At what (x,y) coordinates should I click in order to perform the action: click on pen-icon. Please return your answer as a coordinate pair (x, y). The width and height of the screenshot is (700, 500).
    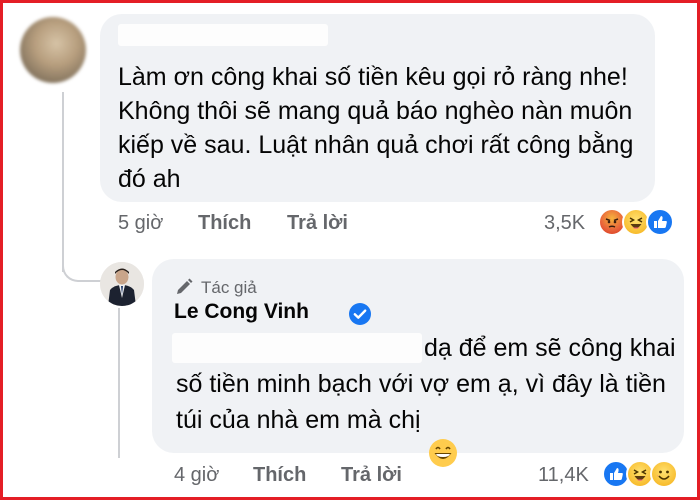
    Looking at the image, I should click on (184, 289).